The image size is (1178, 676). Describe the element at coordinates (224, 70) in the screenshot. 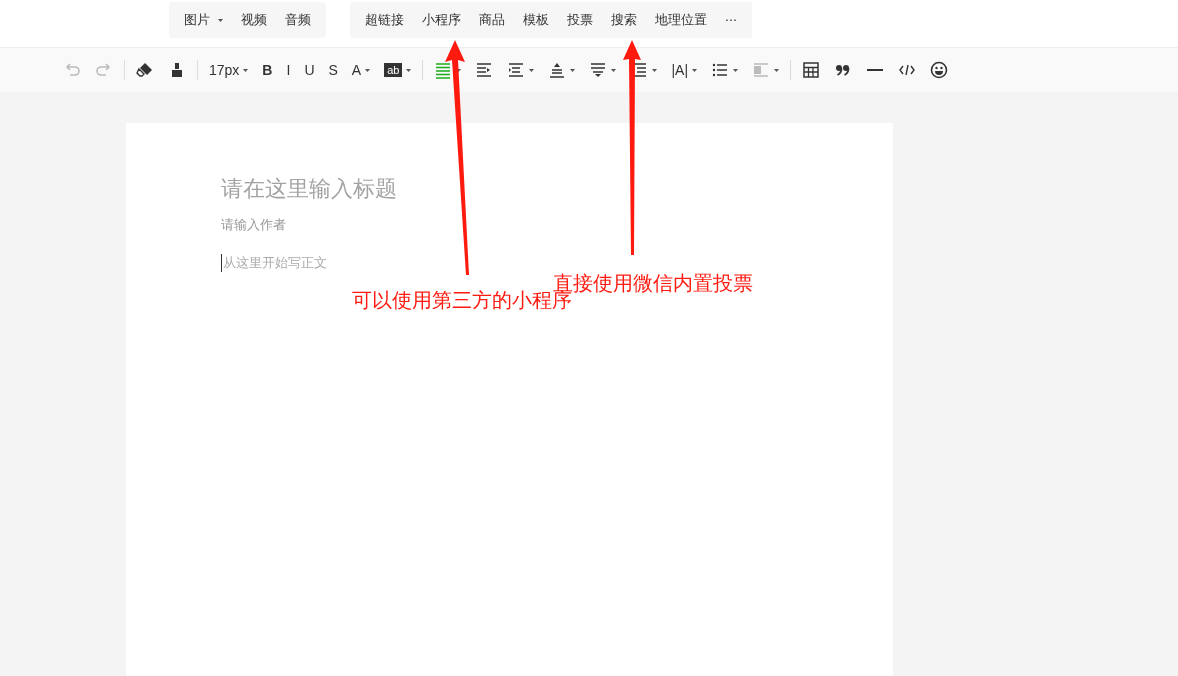

I see `toolbar-button: 17px` at that location.